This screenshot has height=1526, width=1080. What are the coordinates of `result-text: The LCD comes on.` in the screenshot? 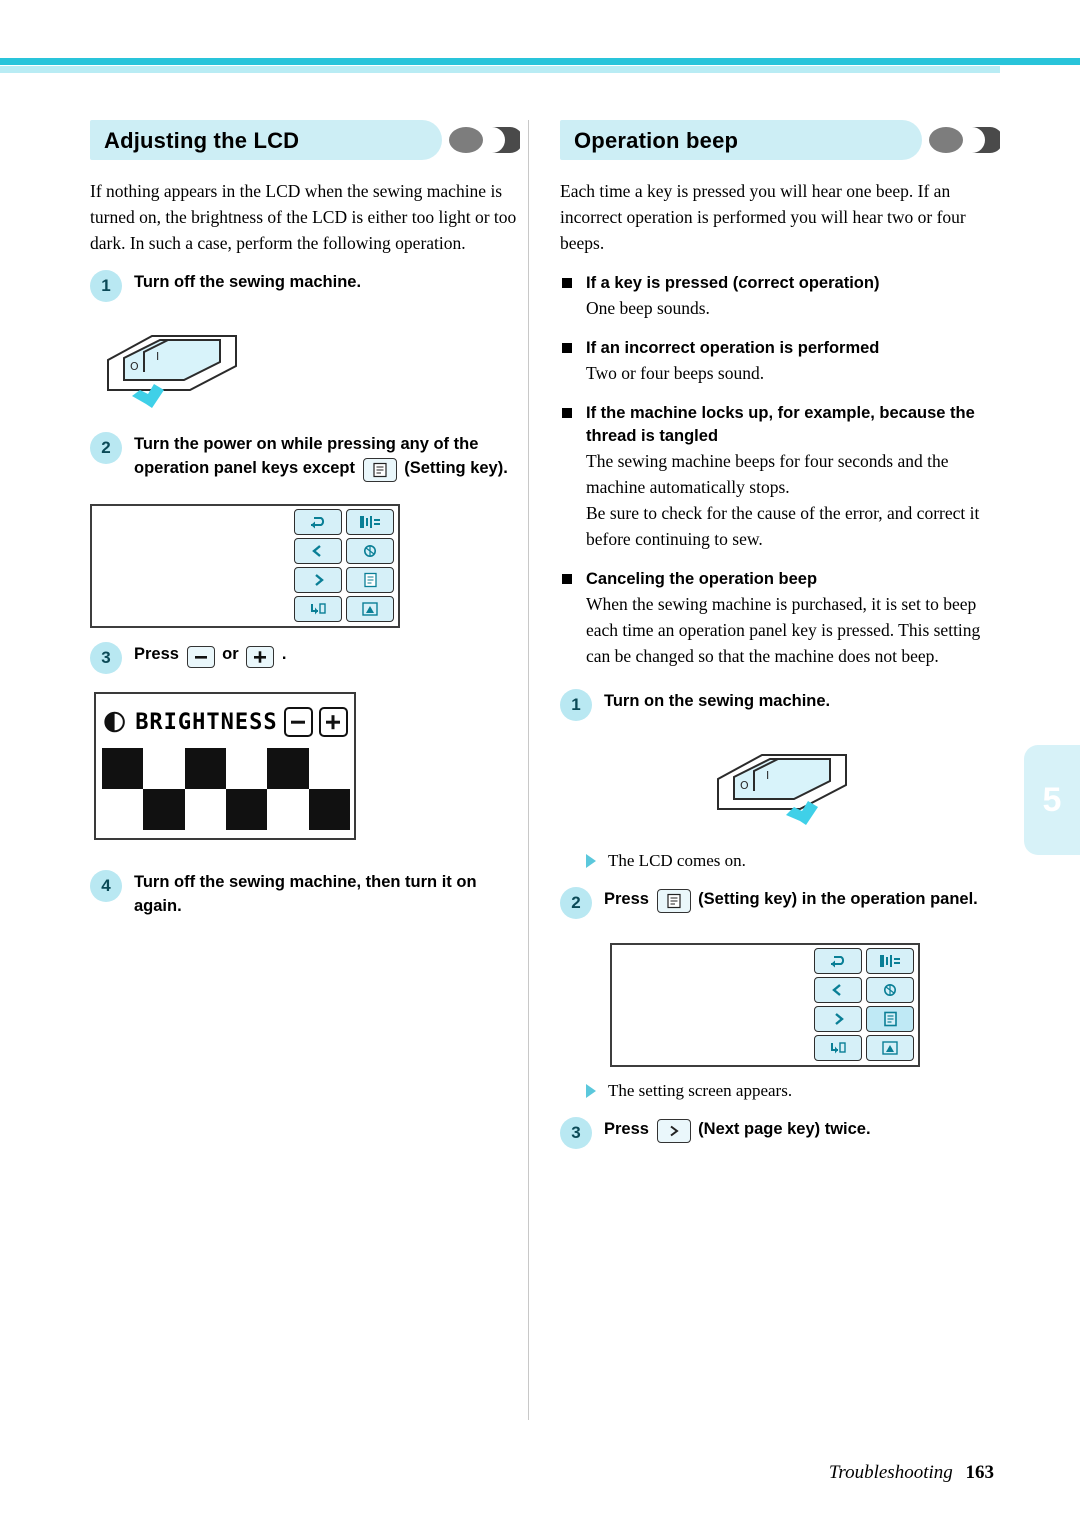 It's located at (677, 860).